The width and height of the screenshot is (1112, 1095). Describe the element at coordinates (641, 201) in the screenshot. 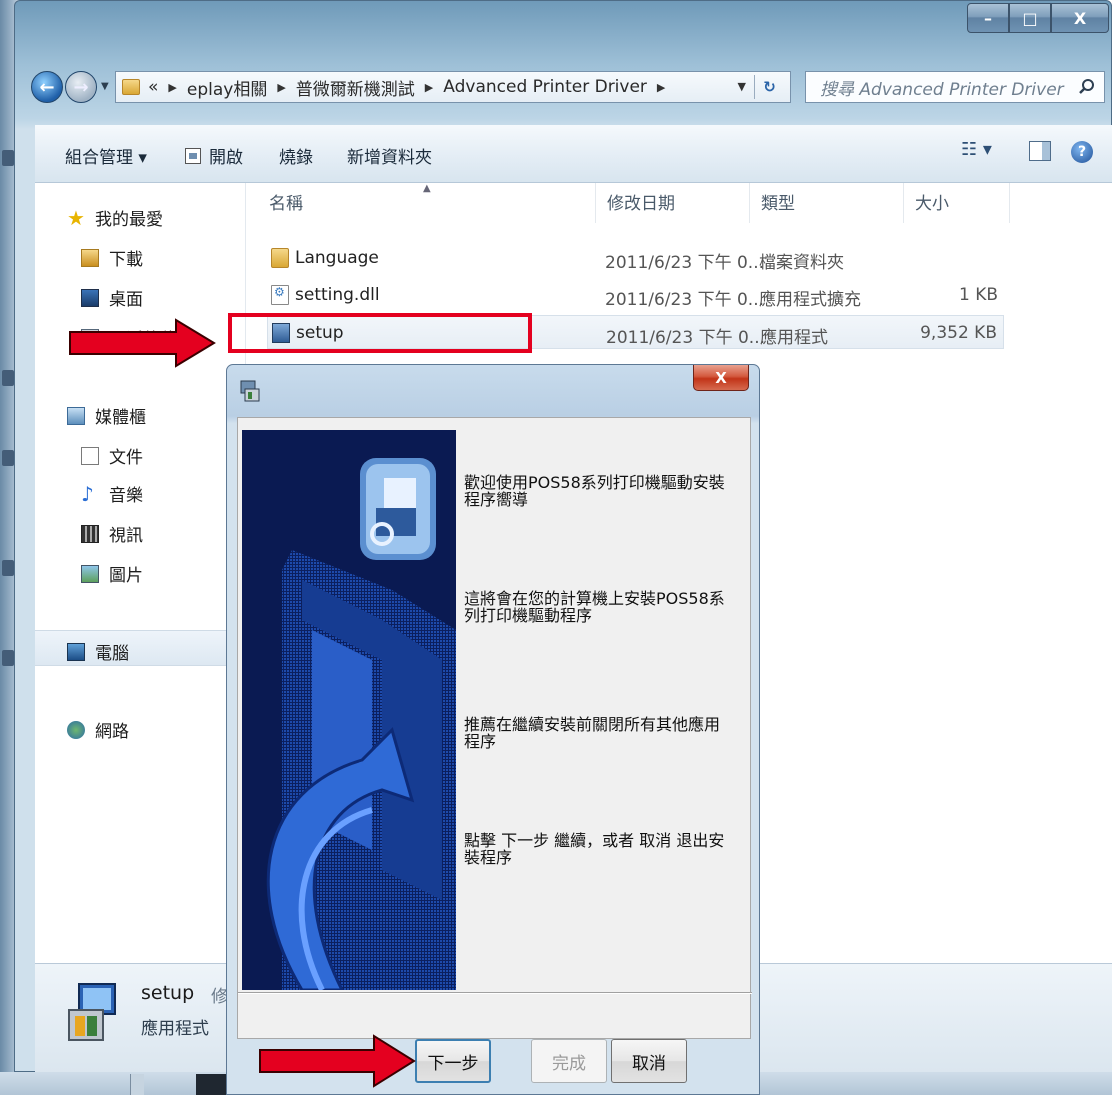

I see `column-header-modified: 修改日期` at that location.